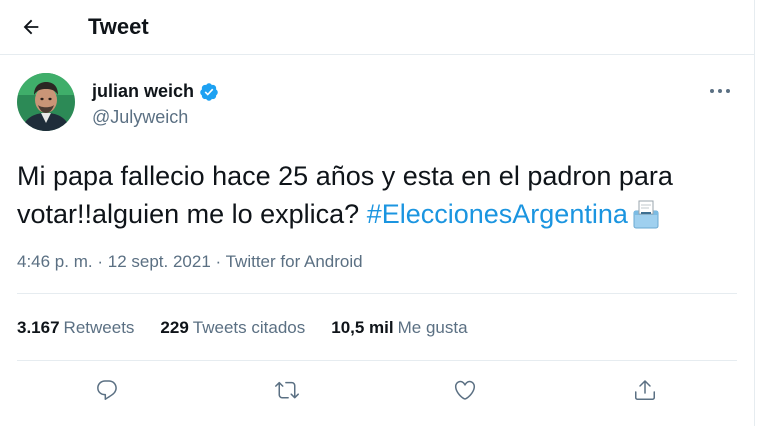  Describe the element at coordinates (497, 214) in the screenshot. I see `hashtag-link: #EleccionesArgentina` at that location.